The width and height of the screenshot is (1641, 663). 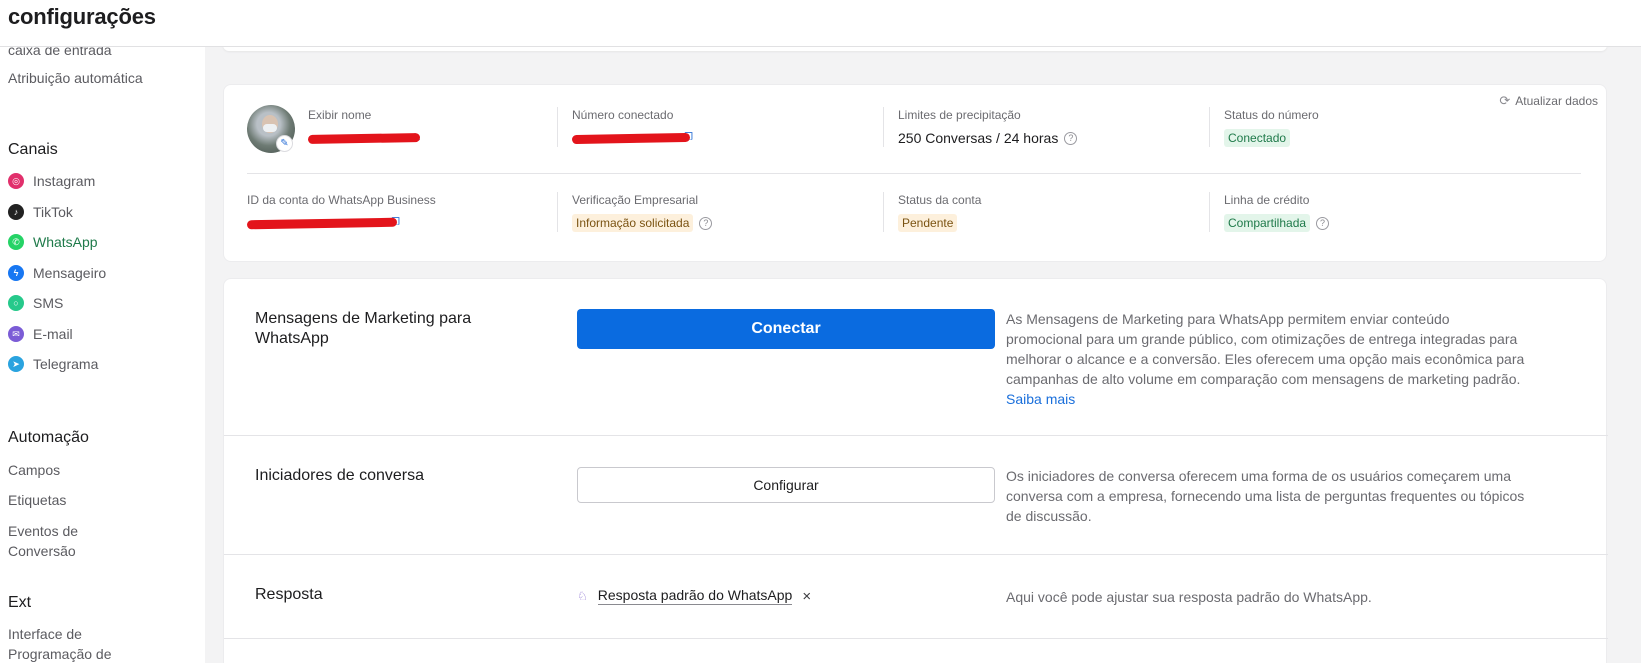 I want to click on sidebar-item-label: TikTok, so click(x=53, y=212).